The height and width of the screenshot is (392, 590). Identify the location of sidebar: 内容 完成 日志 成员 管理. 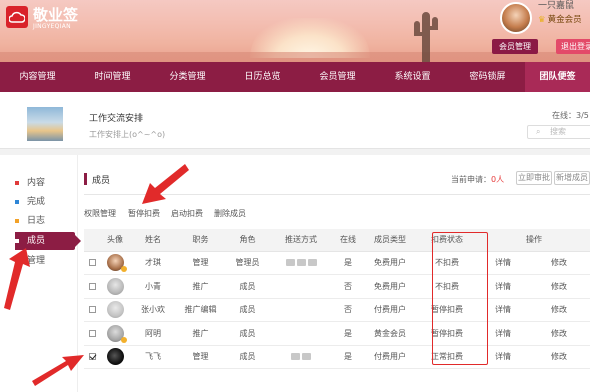
(40, 273).